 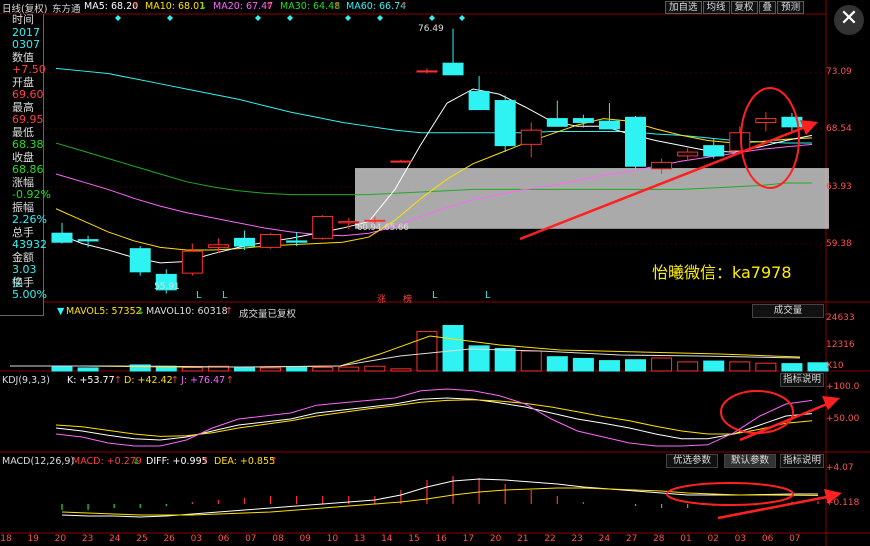 I want to click on mavol10-arrow: ↑, so click(x=229, y=311).